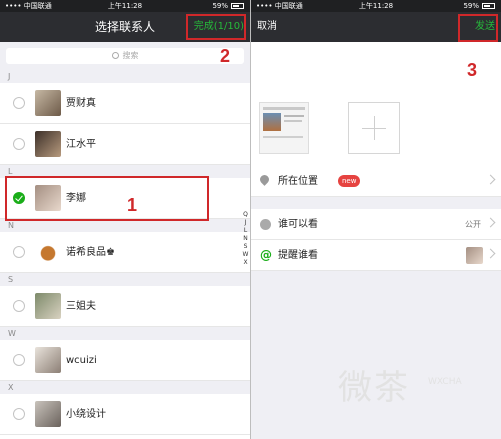 Image resolution: width=501 pixels, height=439 pixels. I want to click on index-letter: N, so click(245, 239).